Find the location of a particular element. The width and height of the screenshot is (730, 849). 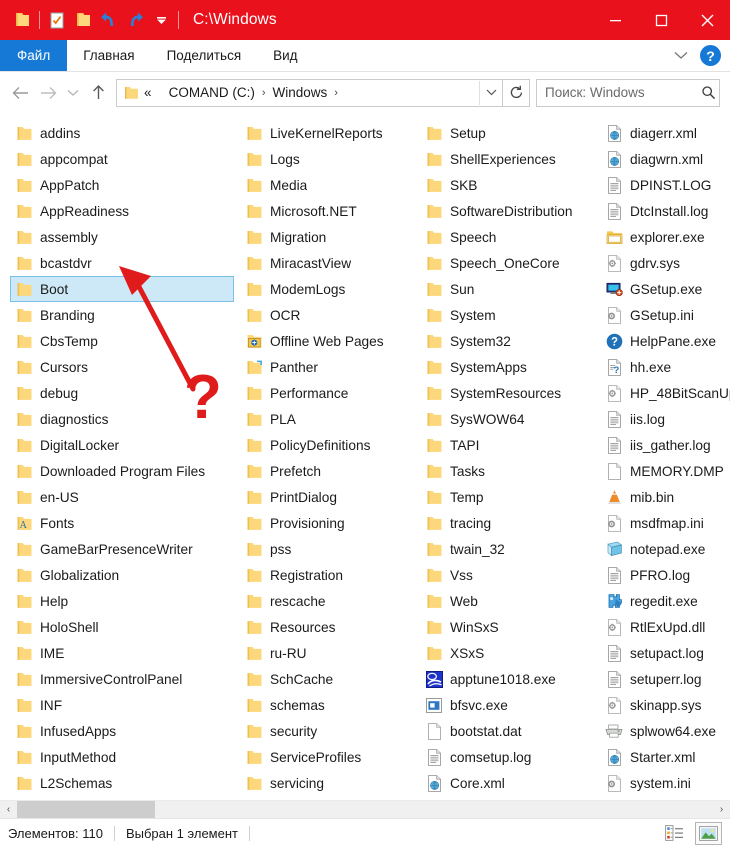

file-item: GSetup.exe is located at coordinates (665, 289).